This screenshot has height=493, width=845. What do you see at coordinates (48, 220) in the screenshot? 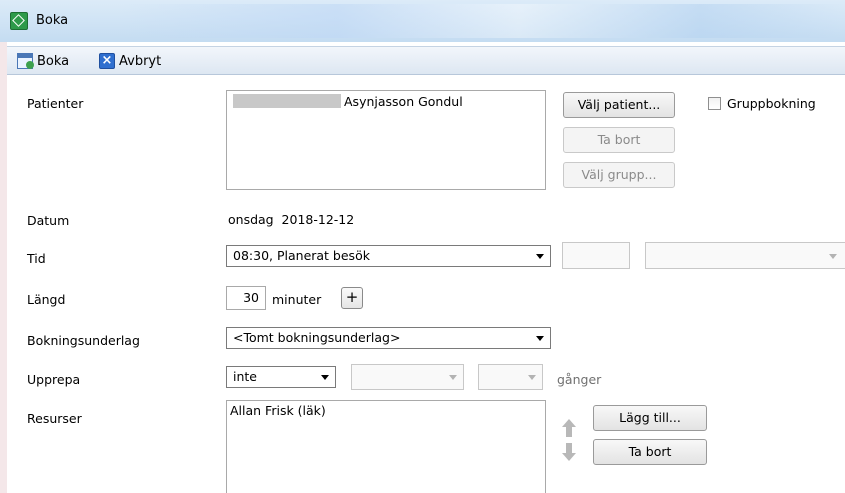
I see `datum-label: Datum` at bounding box center [48, 220].